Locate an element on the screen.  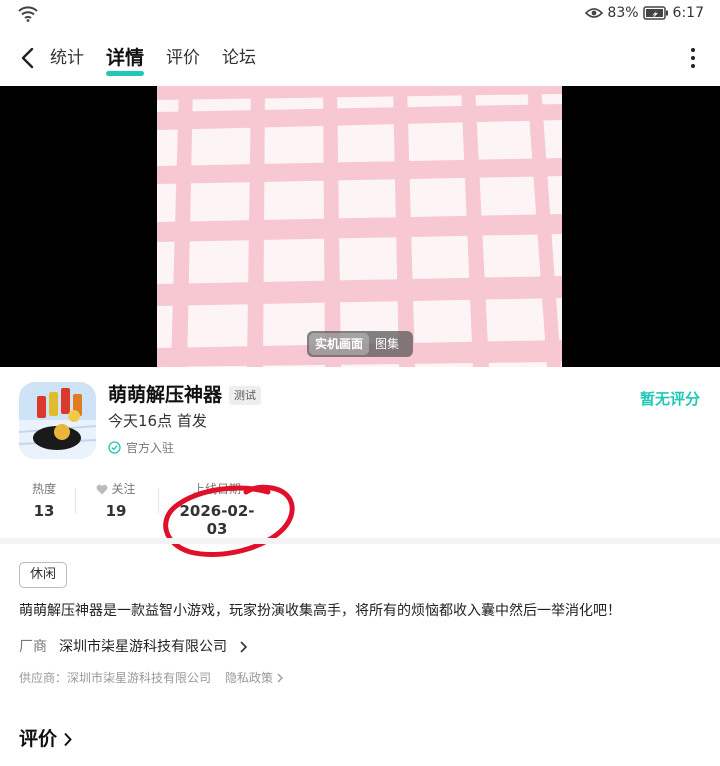
release-info: 今天16点 首发 is located at coordinates (157, 421).